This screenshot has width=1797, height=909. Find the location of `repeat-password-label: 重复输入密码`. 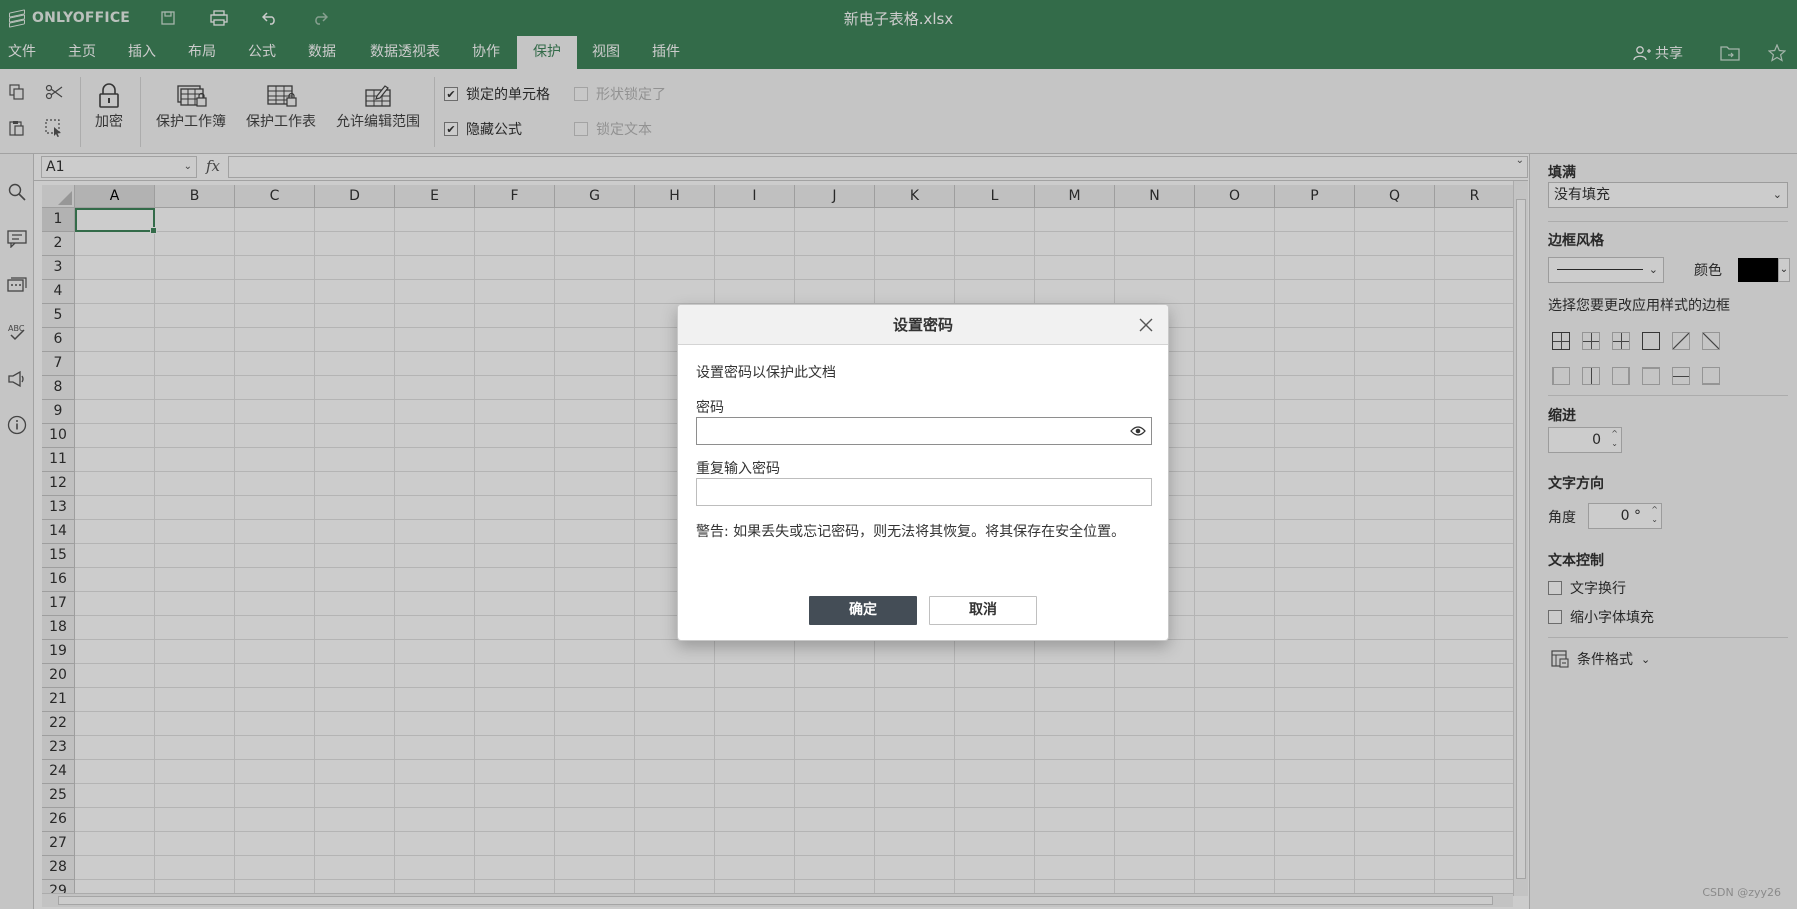

repeat-password-label: 重复输入密码 is located at coordinates (738, 469).